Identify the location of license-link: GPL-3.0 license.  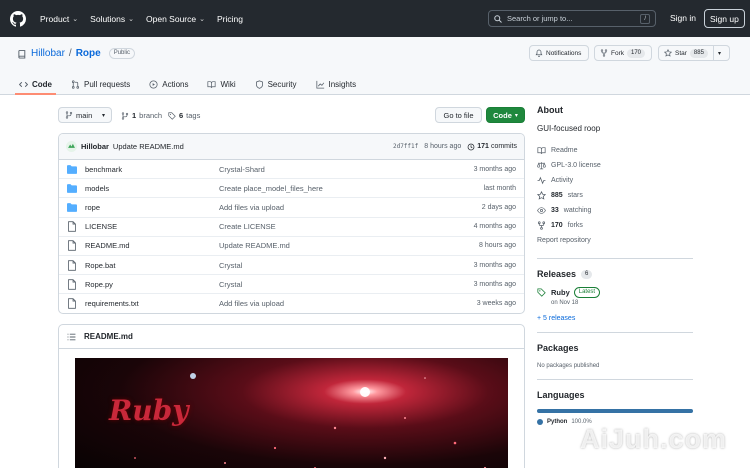
(615, 165).